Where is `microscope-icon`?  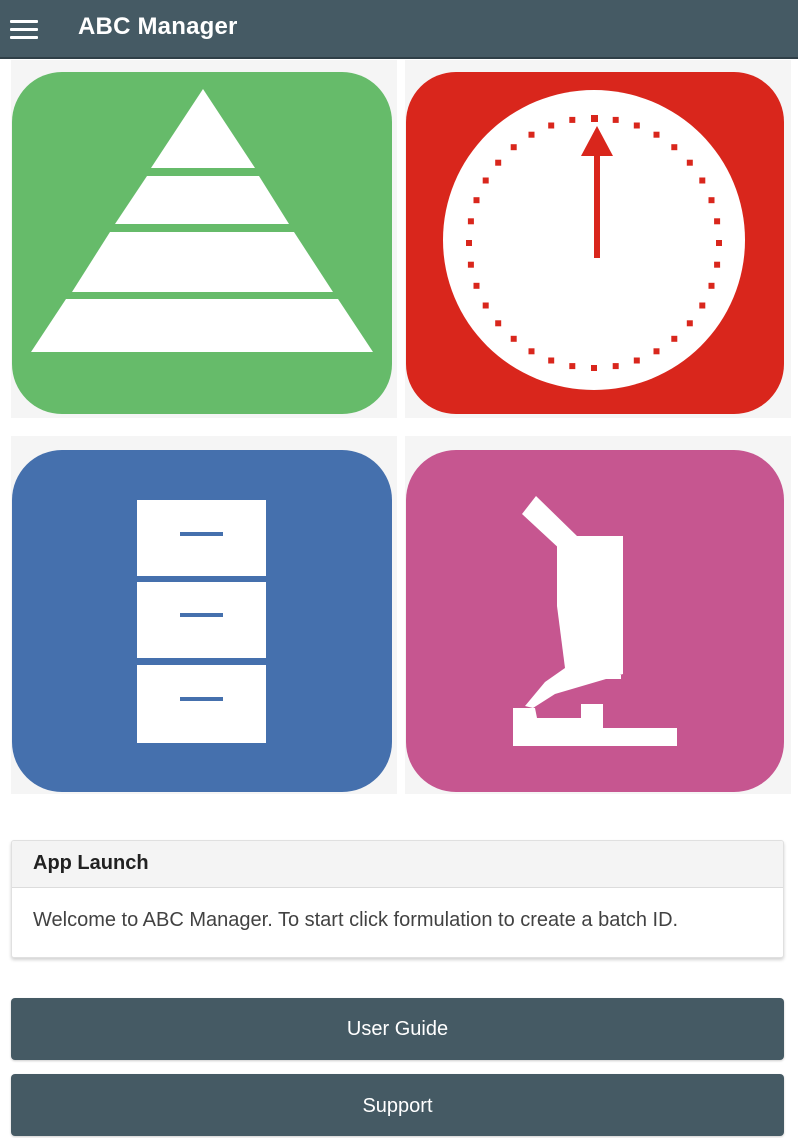 microscope-icon is located at coordinates (595, 621).